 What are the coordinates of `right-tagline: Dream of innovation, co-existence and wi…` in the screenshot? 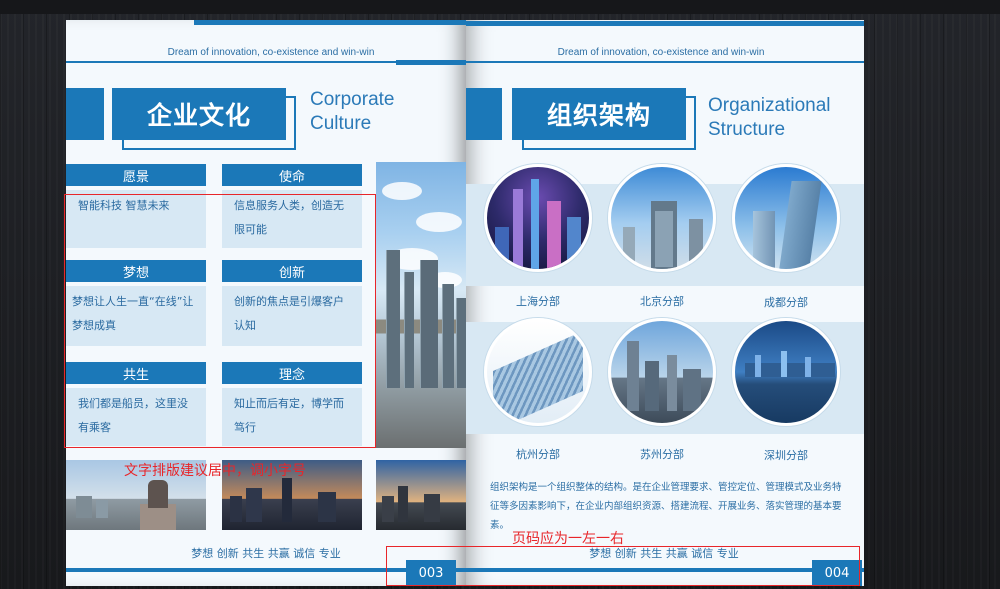 It's located at (661, 52).